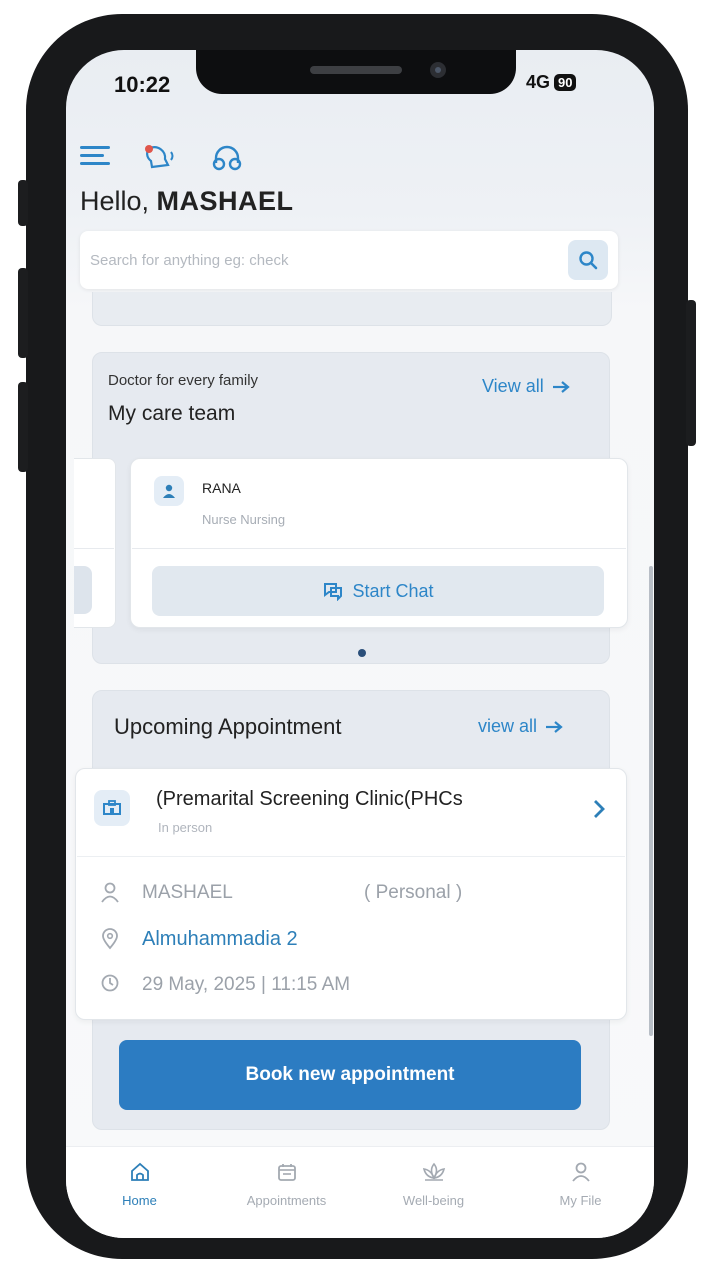  I want to click on appointment-type: In person, so click(185, 827).